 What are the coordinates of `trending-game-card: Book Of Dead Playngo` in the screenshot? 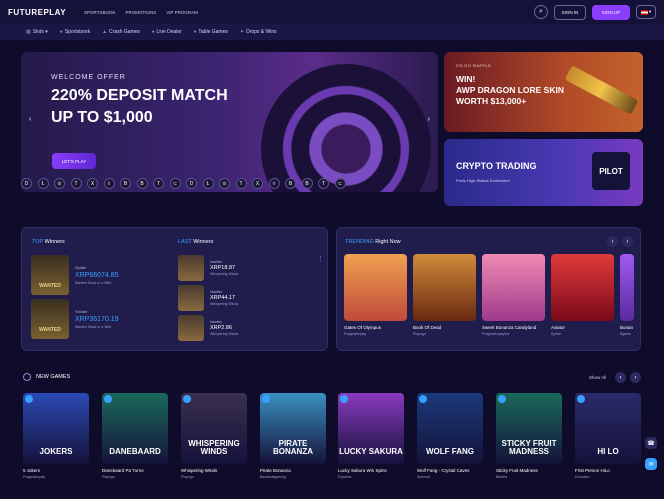 It's located at (444, 295).